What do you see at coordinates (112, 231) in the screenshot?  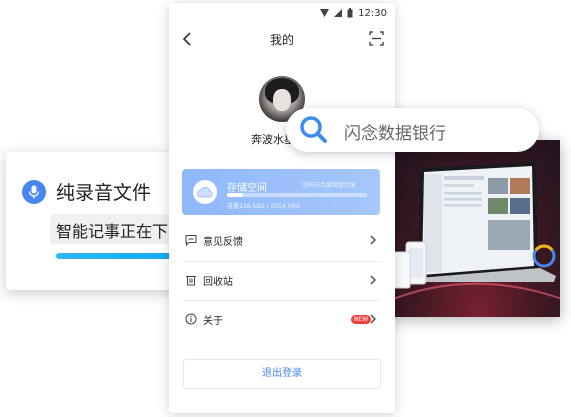 I see `voice-card-subtitle: 智能记事正在下` at bounding box center [112, 231].